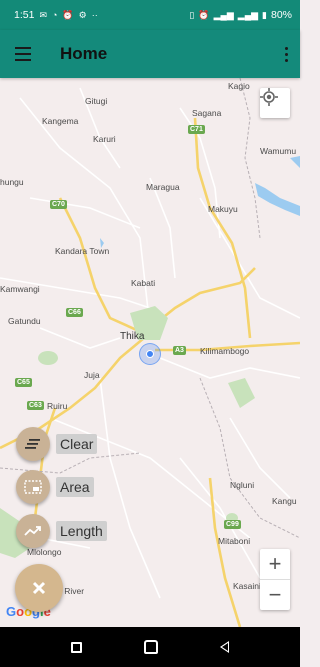  Describe the element at coordinates (284, 501) in the screenshot. I see `place-label: Kangu` at that location.